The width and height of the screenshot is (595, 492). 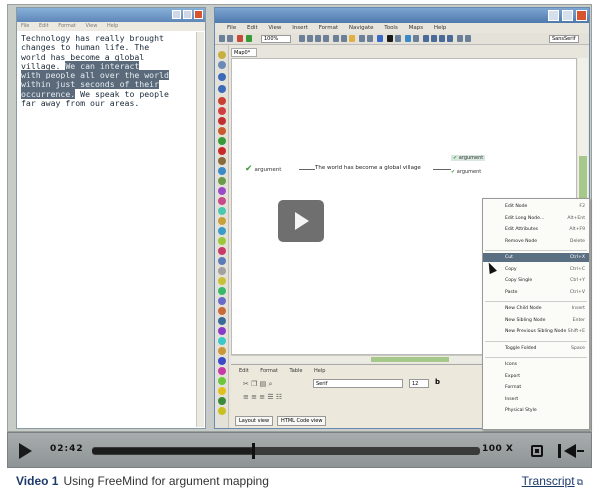 I want to click on back-icon, so click(x=222, y=38).